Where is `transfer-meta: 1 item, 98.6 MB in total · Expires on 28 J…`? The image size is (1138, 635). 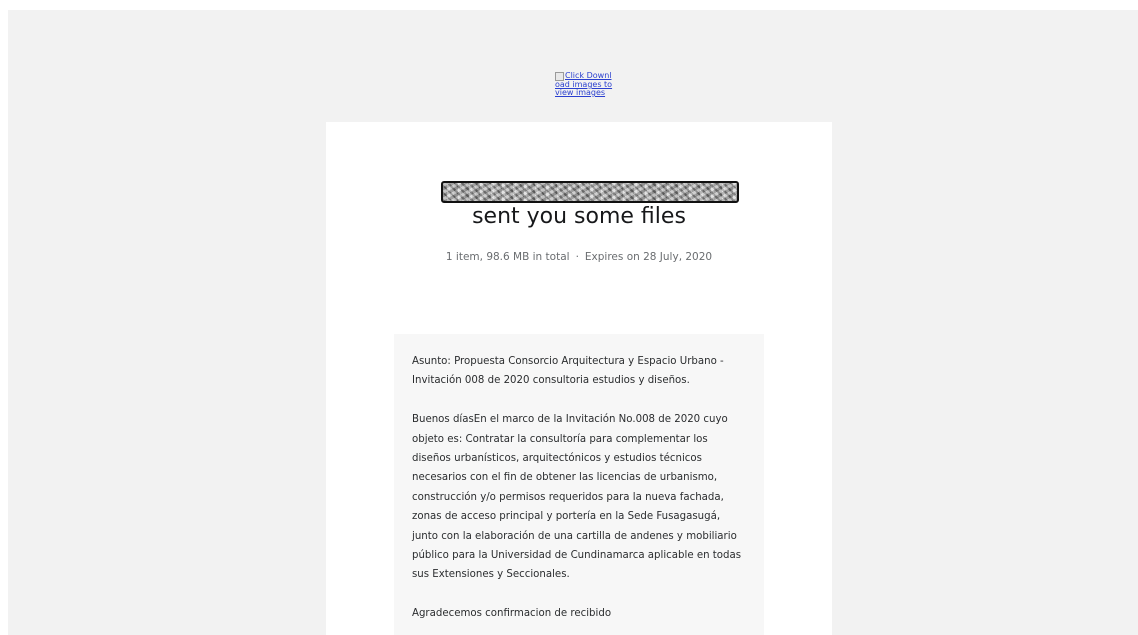 transfer-meta: 1 item, 98.6 MB in total · Expires on 28 J… is located at coordinates (579, 257).